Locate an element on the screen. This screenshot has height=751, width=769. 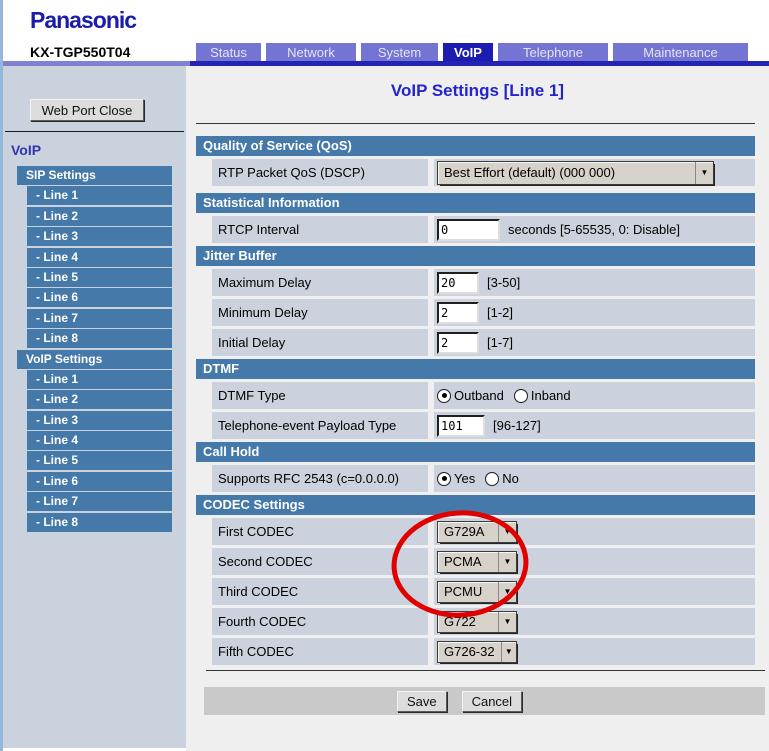
tab-network: Network is located at coordinates (311, 52).